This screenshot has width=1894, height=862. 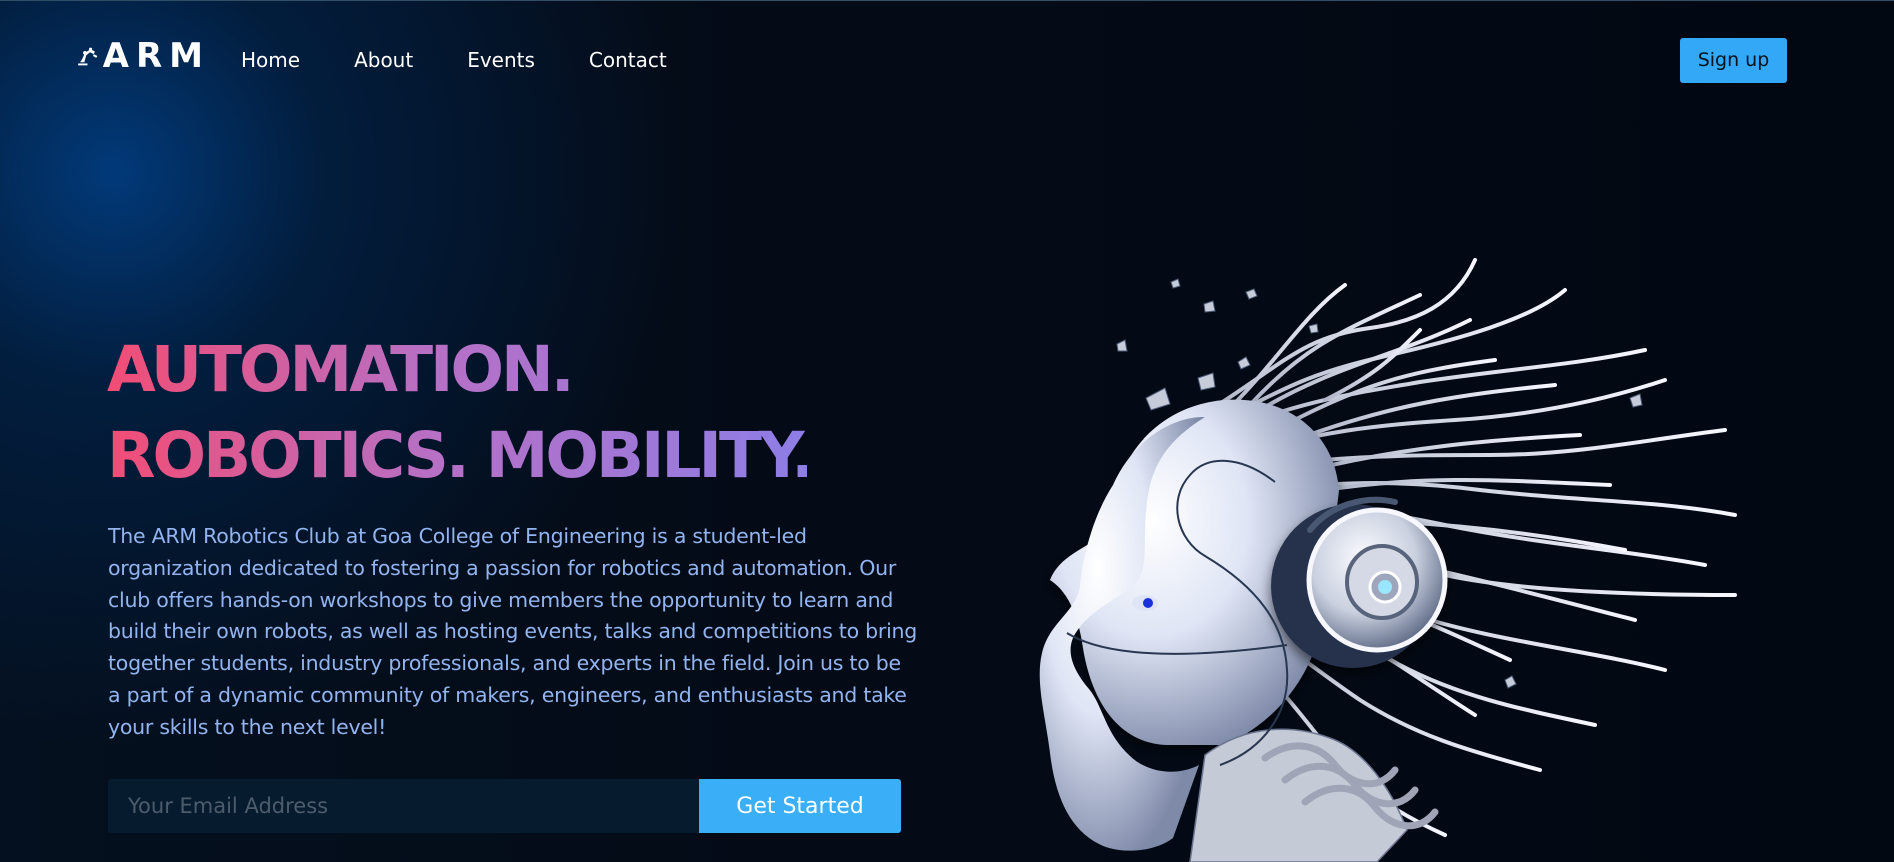 What do you see at coordinates (156, 56) in the screenshot?
I see `logo-text: ARM` at bounding box center [156, 56].